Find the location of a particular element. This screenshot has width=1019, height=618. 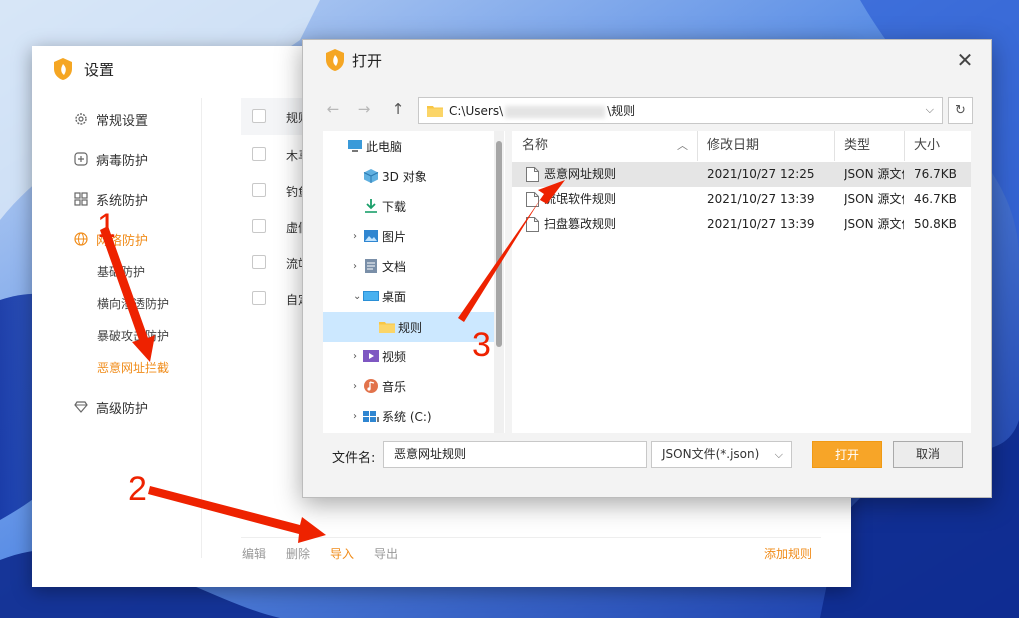

filetype-select: JSON文件(*.json) ⌵ is located at coordinates (721, 454).